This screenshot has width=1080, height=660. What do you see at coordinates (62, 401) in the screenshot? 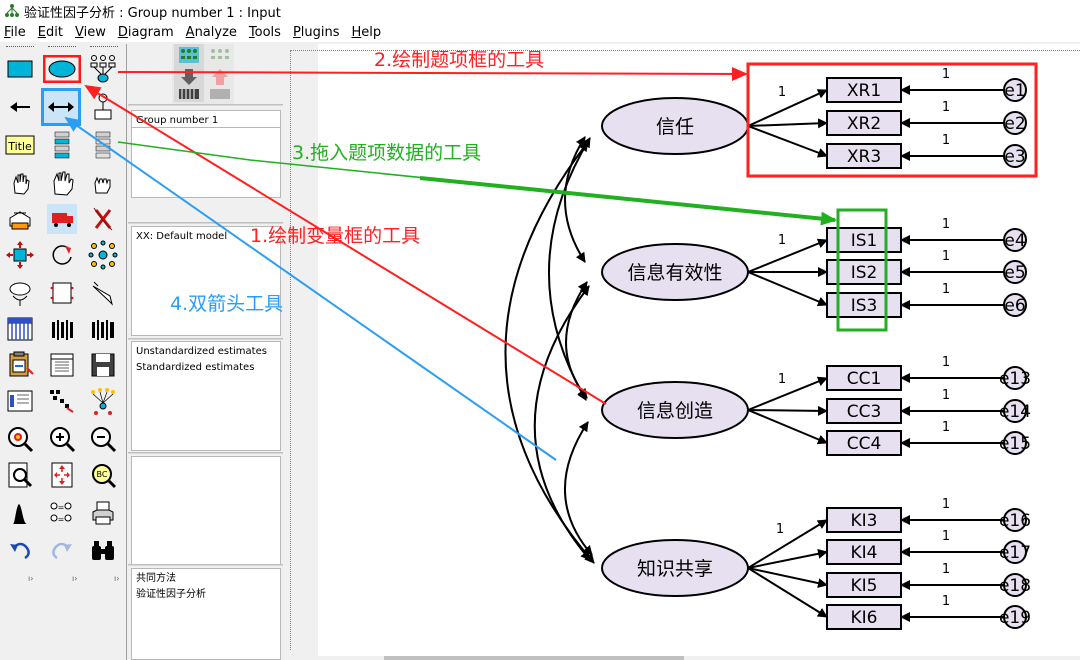
I see `drag-properties-icon` at bounding box center [62, 401].